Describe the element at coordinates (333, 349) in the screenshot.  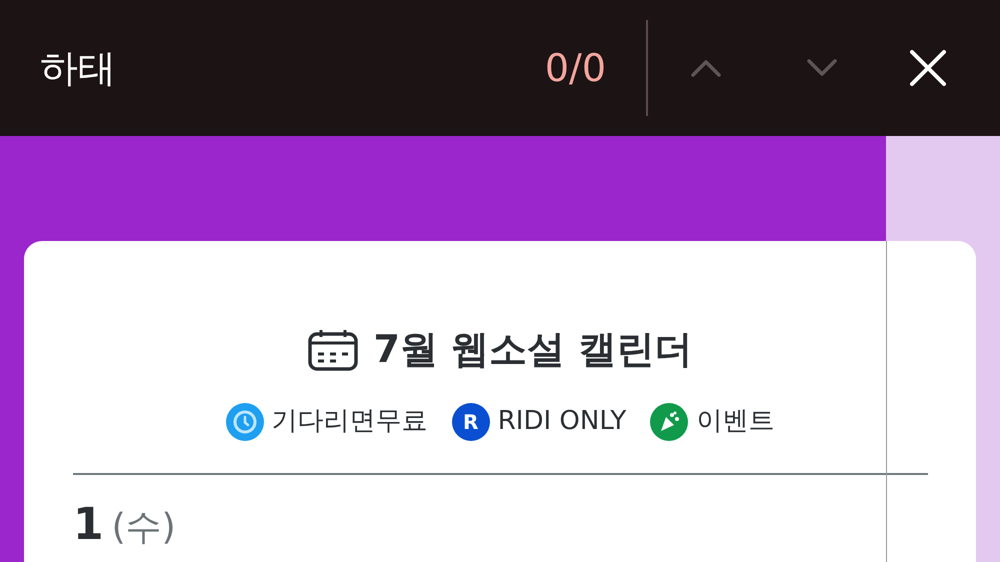
I see `calendar-icon` at that location.